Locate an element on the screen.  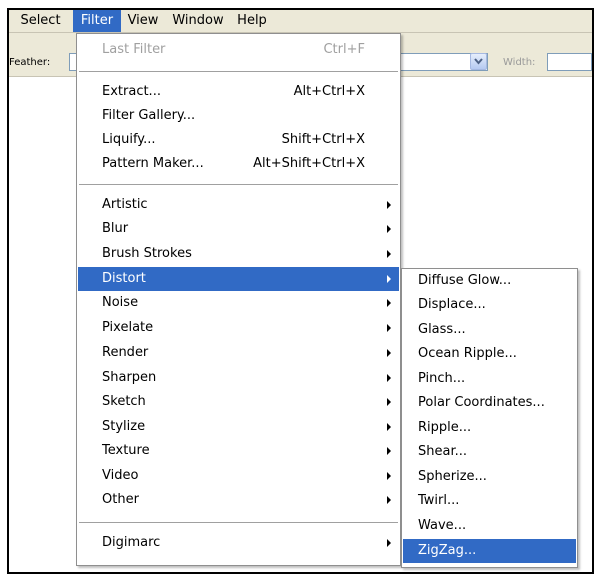
menu-item-pattern-maker: Pattern Maker... Alt+Shift+Ctrl+X is located at coordinates (238, 164).